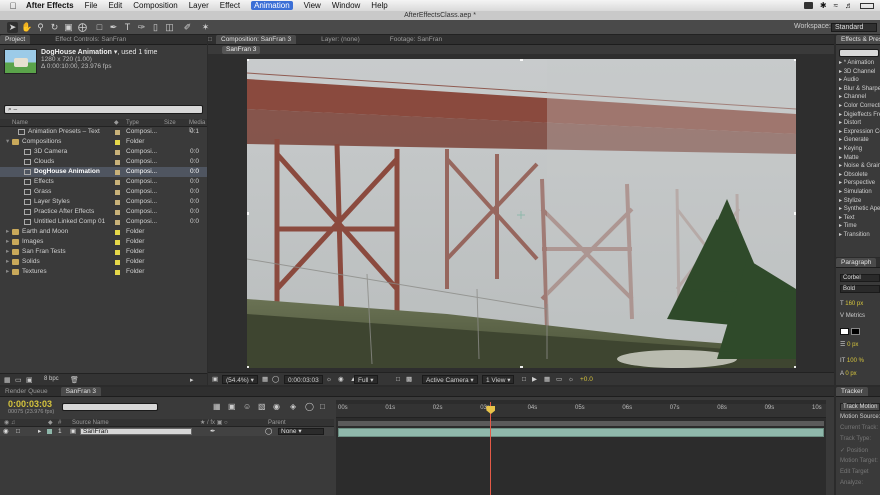 The width and height of the screenshot is (880, 495). What do you see at coordinates (450, 379) in the screenshot?
I see `camera-view-dropdown: Active Camera ▾` at bounding box center [450, 379].